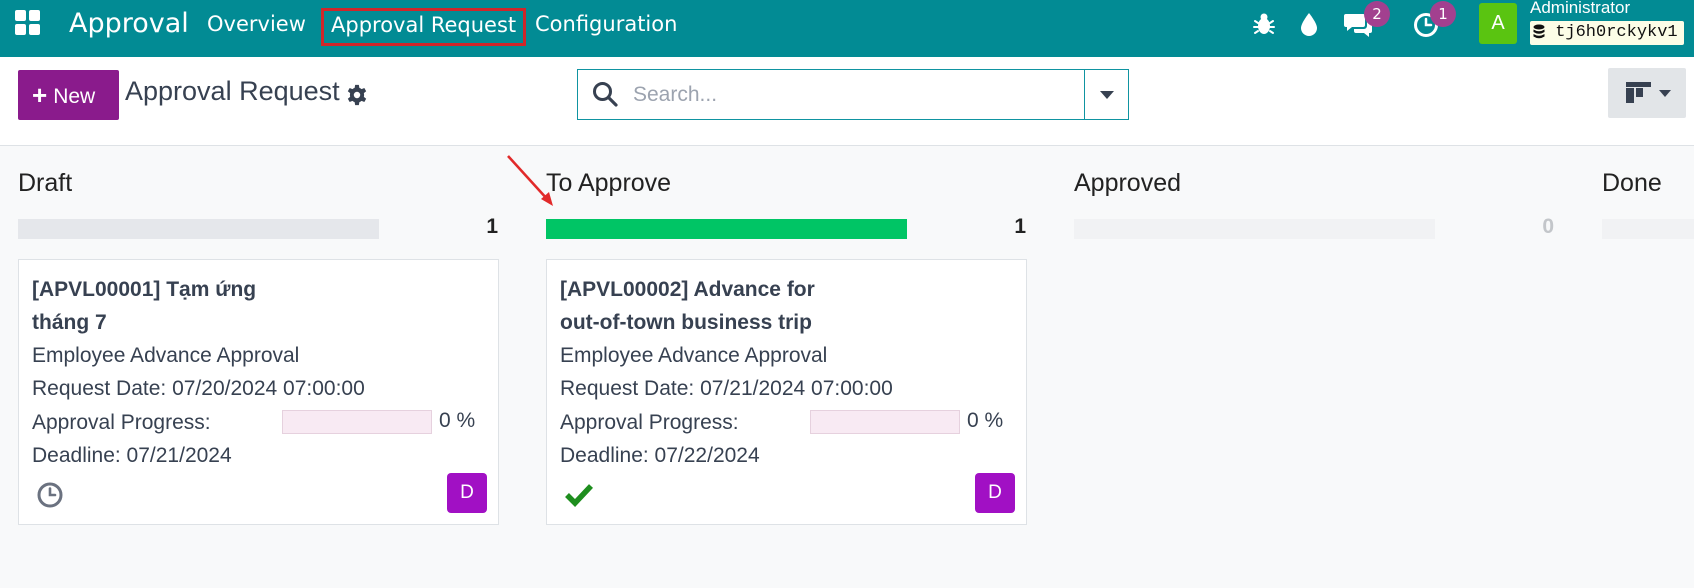 This screenshot has height=588, width=1694. What do you see at coordinates (198, 388) in the screenshot?
I see `card-request-date: Request Date: 07/20/2024 07:00:00` at bounding box center [198, 388].